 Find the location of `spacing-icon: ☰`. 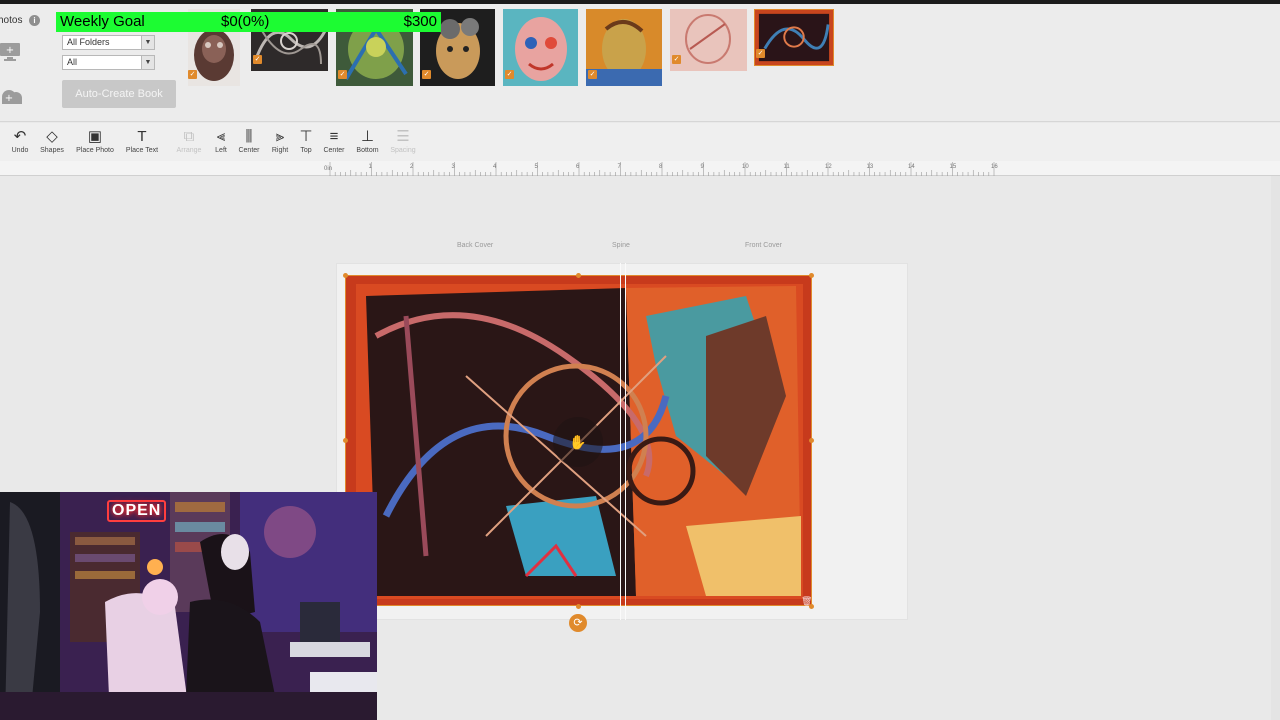

spacing-icon: ☰ is located at coordinates (403, 136).